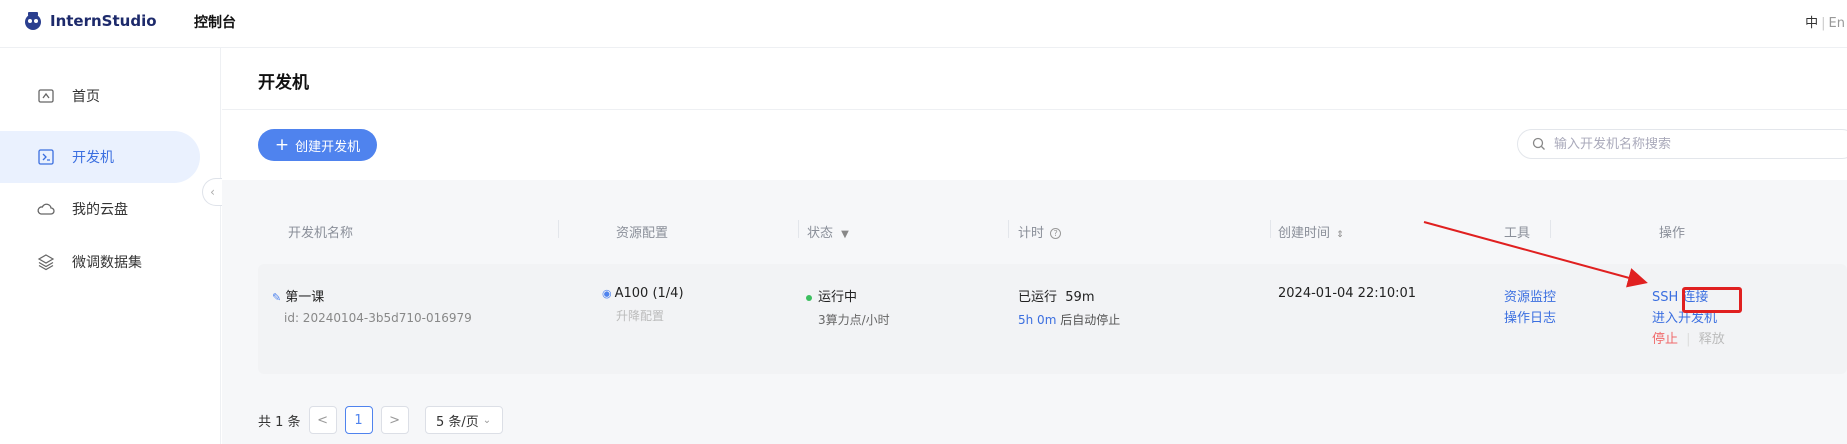  I want to click on page-title: 开发机, so click(283, 83).